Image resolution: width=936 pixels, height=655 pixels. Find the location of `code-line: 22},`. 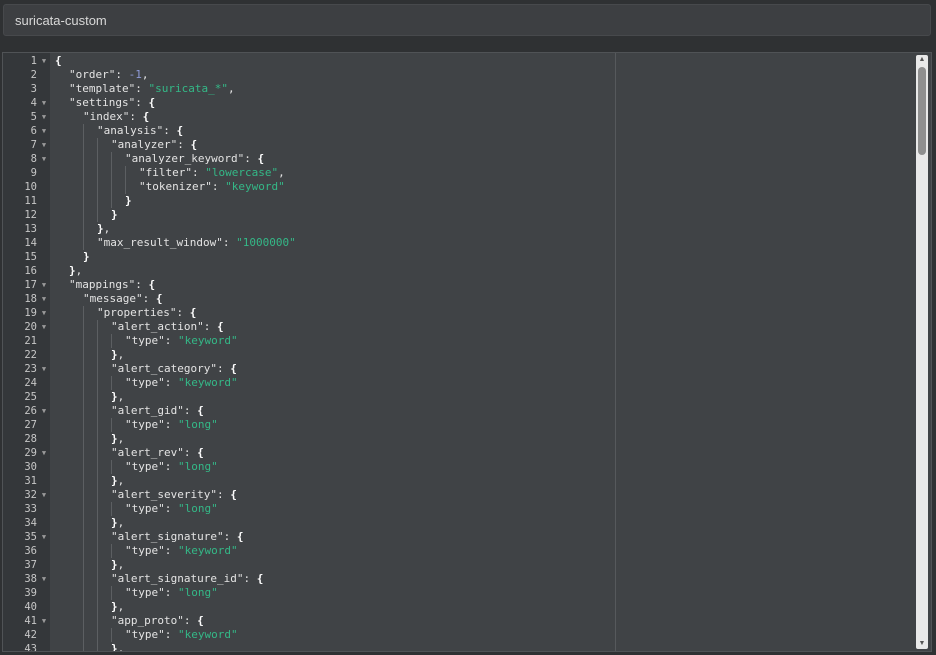

code-line: 22}, is located at coordinates (467, 355).